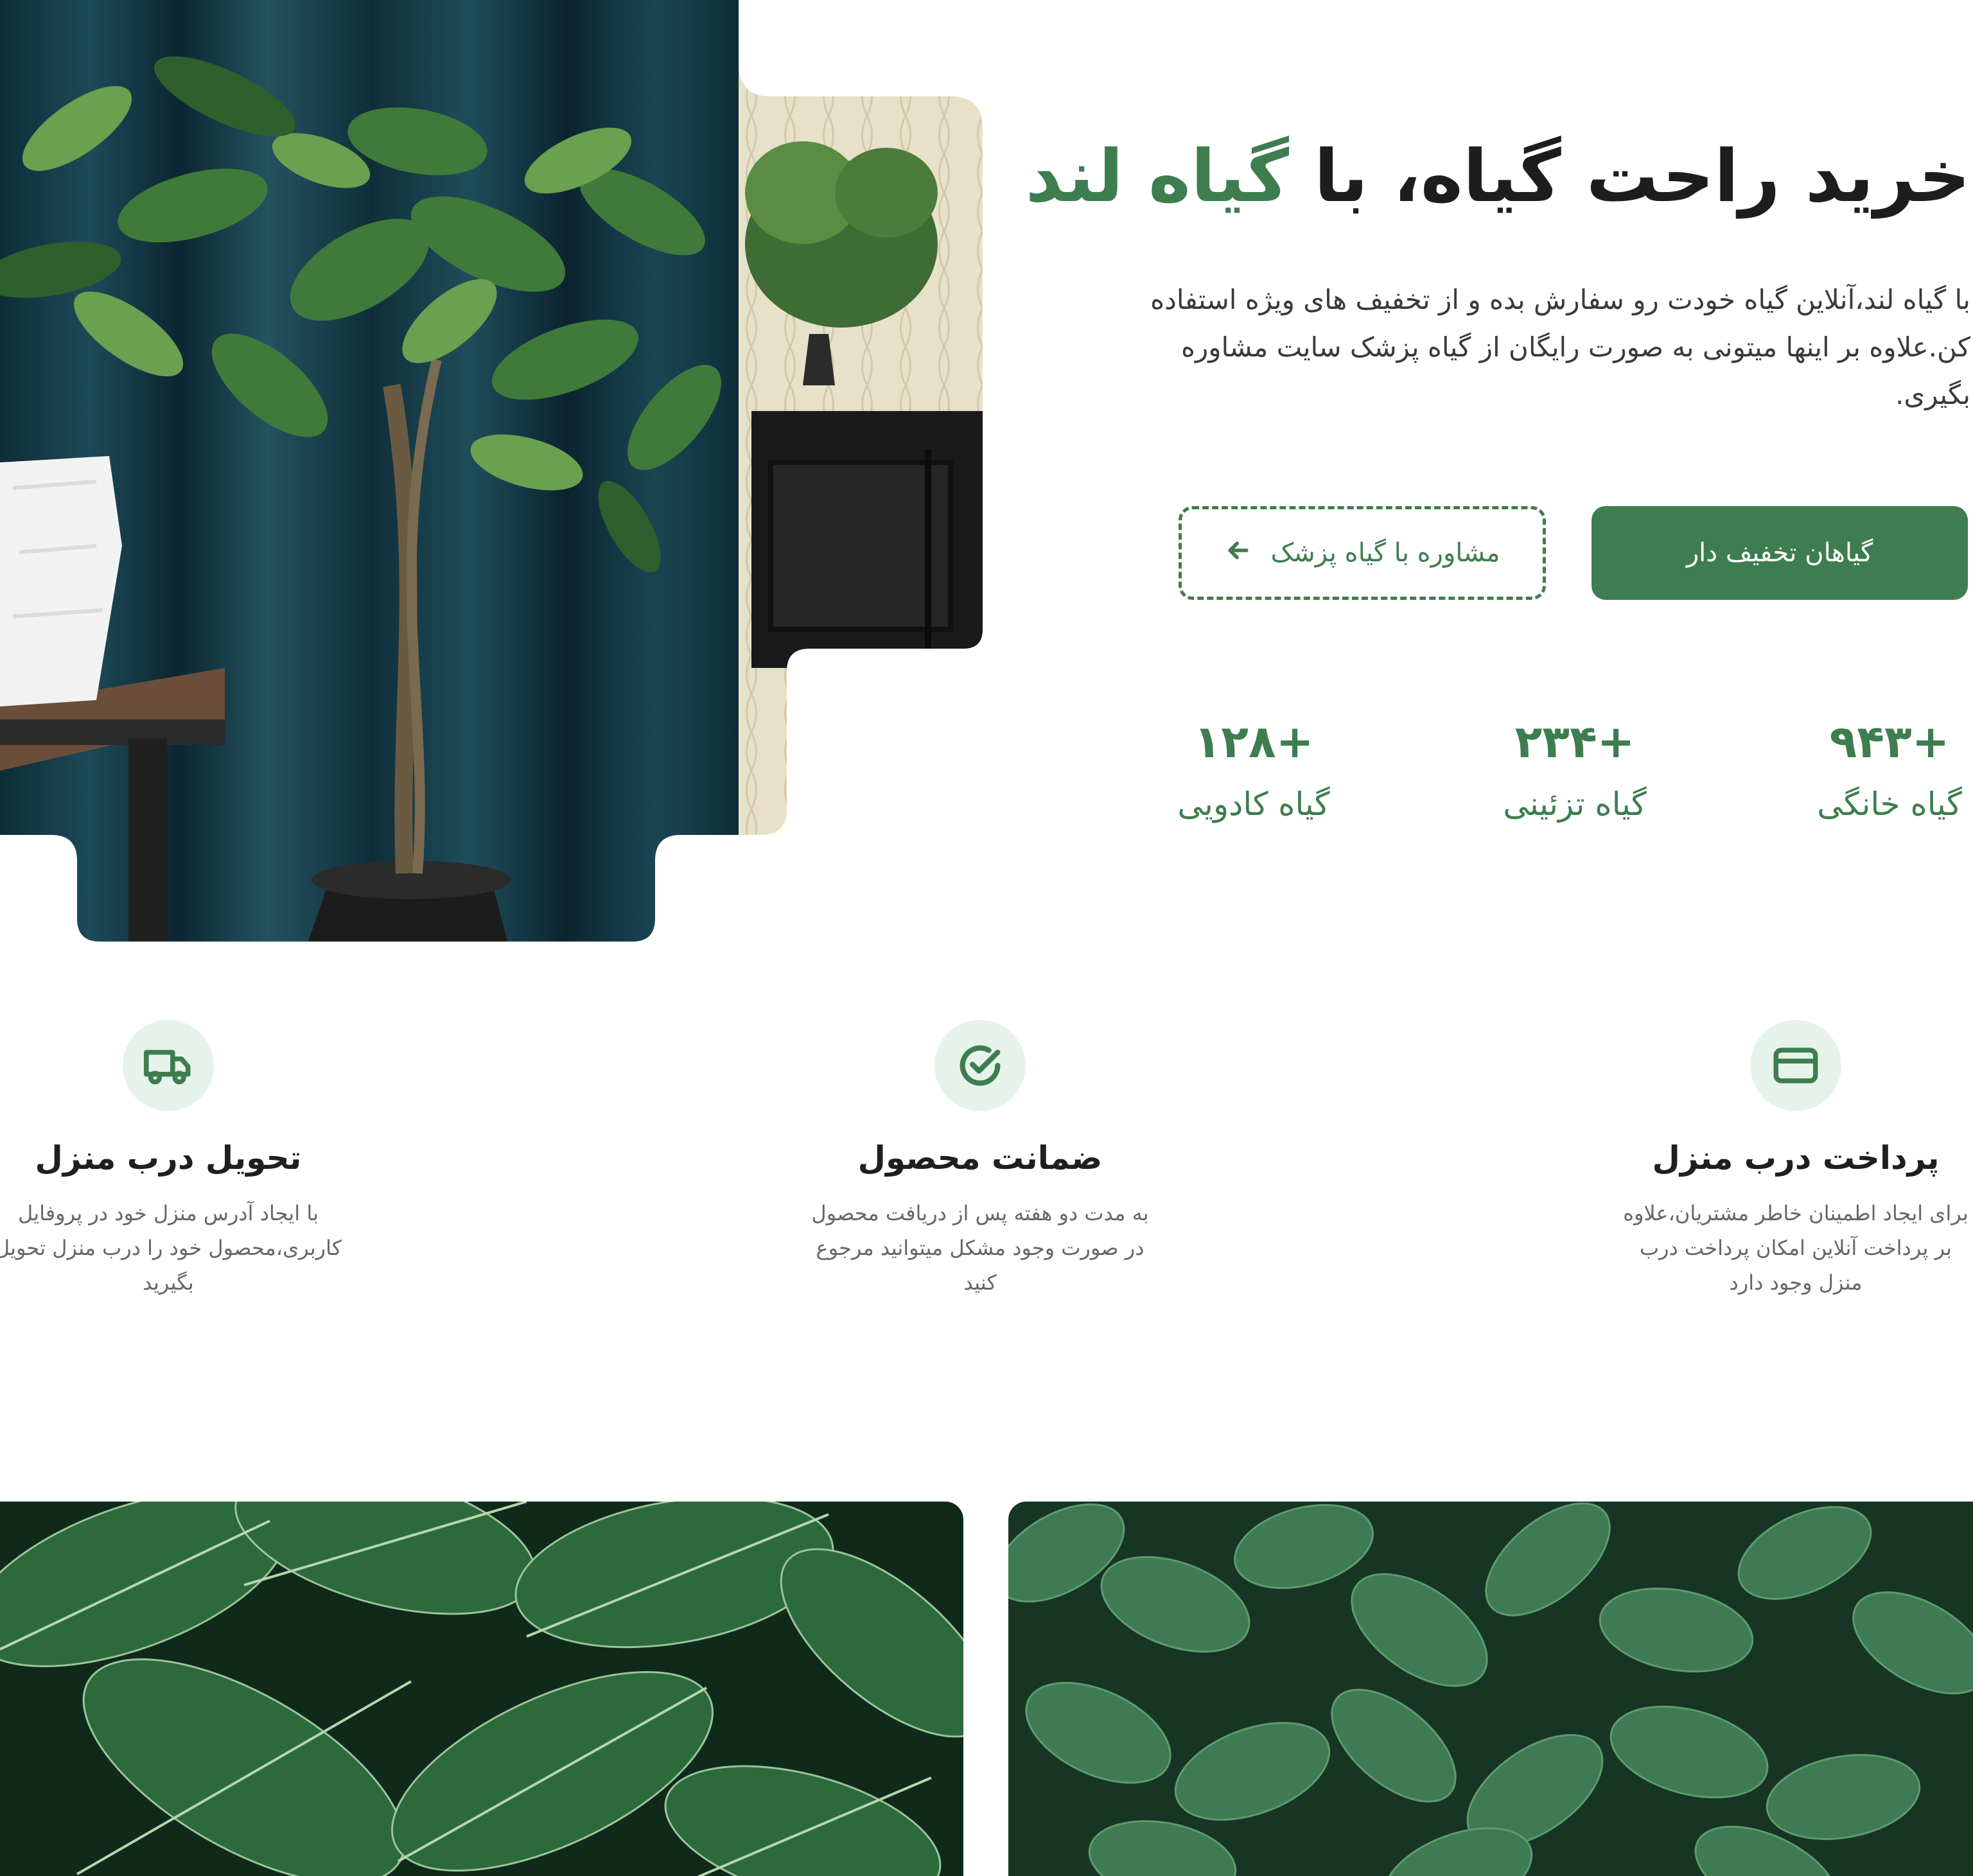 This screenshot has height=1876, width=1973. I want to click on hero-title: خرید راحت گیاه، با گیاه لند, so click(1498, 176).